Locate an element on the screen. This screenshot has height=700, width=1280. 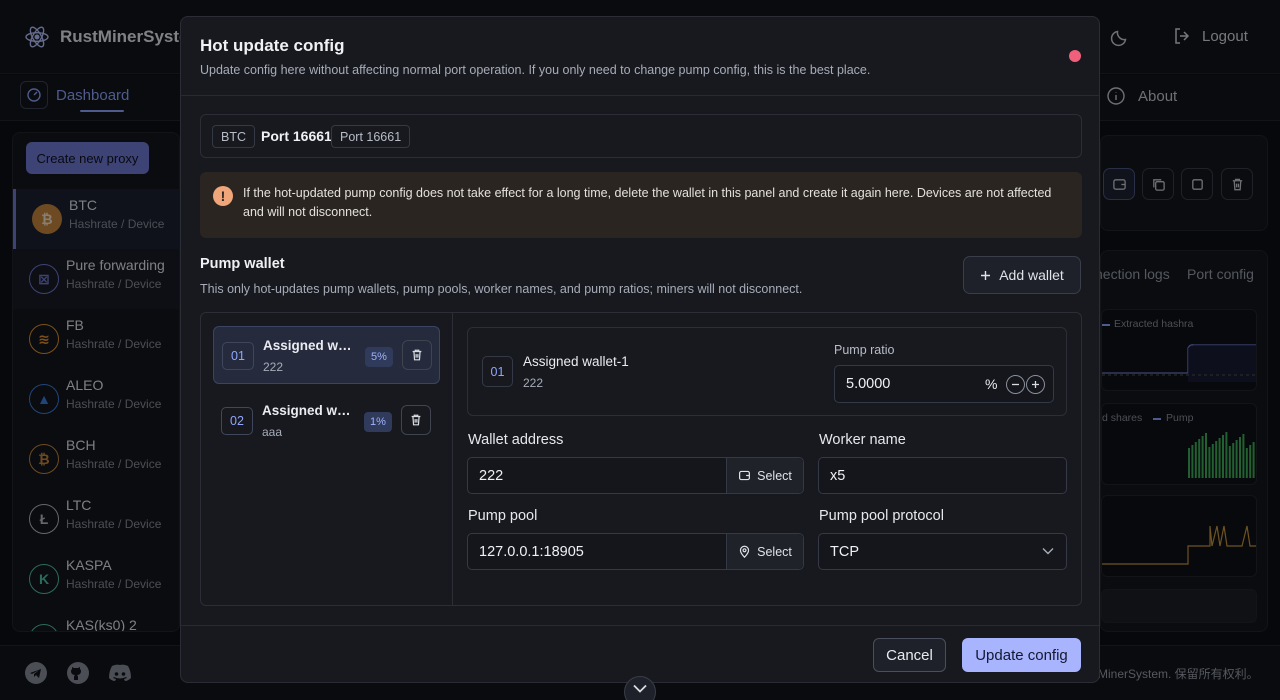
port-title: Port 16661 is located at coordinates (296, 136).